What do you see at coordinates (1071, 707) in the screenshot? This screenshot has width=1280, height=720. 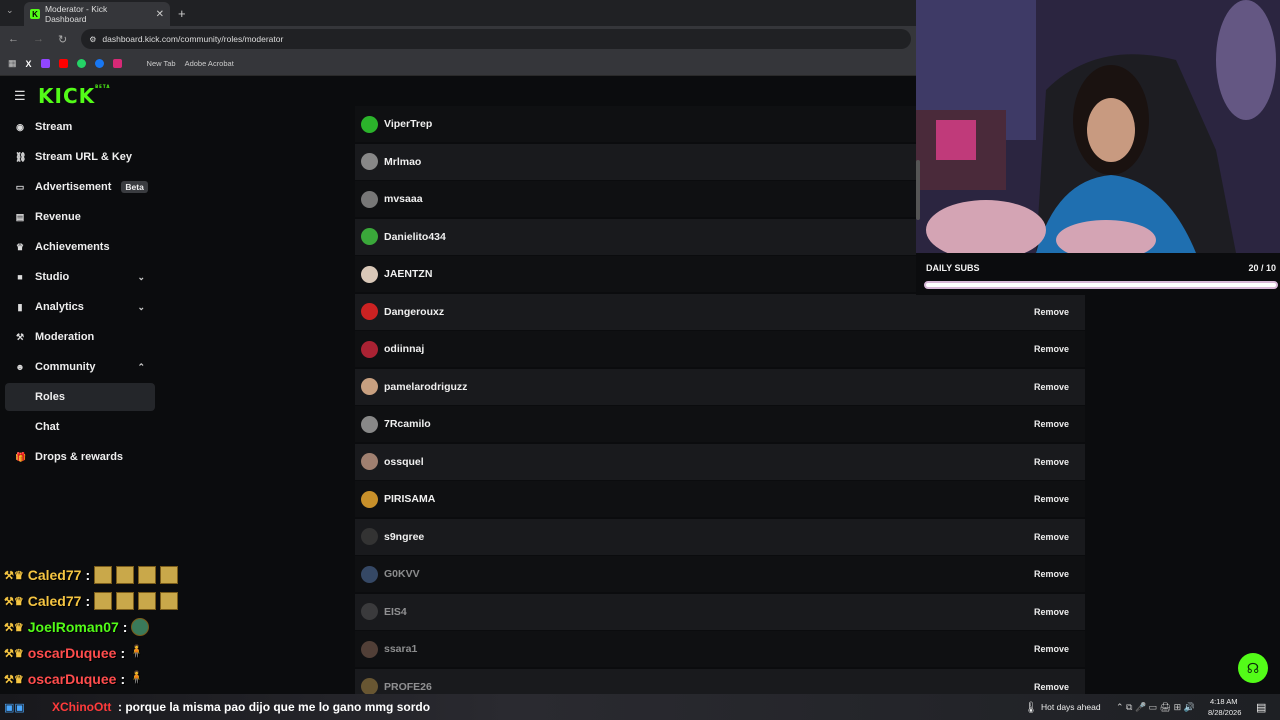 I see `weather-text: Hot days ahead` at bounding box center [1071, 707].